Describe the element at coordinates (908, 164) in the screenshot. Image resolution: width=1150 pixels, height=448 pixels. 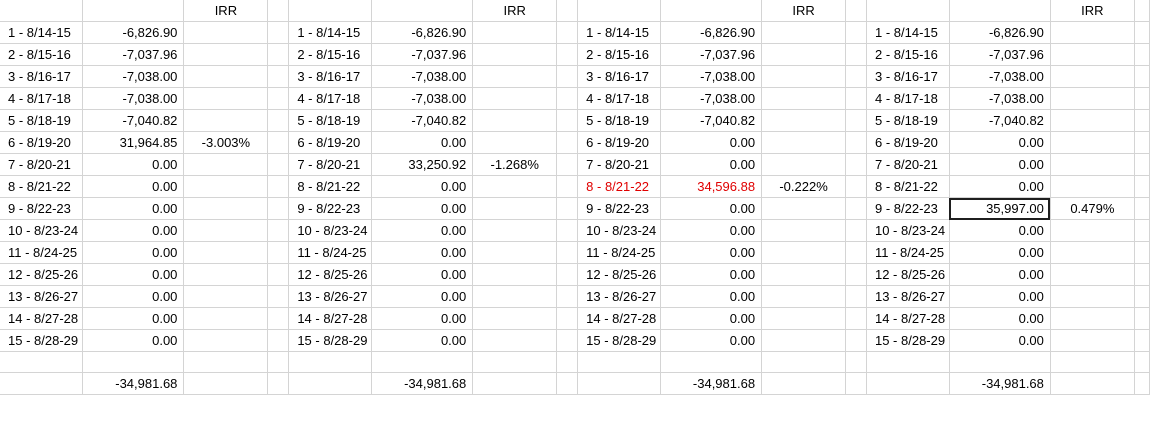
I see `period-cell: 7 - 8/20-21` at that location.